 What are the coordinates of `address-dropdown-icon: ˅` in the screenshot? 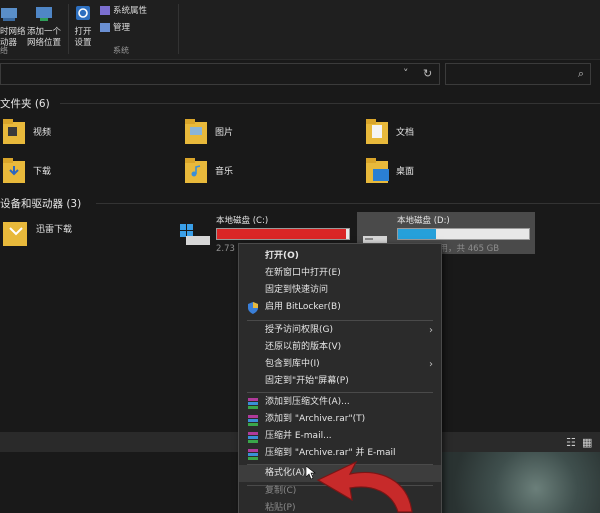 It's located at (406, 73).